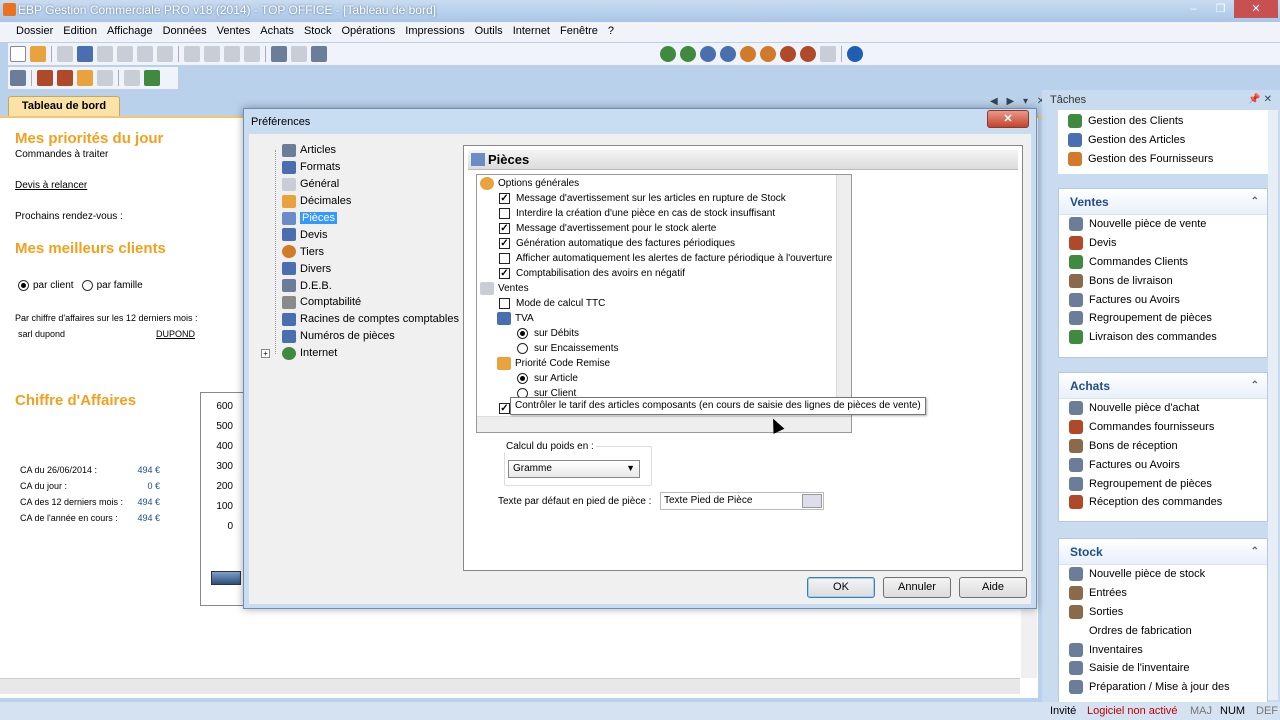 Image resolution: width=1280 pixels, height=720 pixels. What do you see at coordinates (361, 336) in the screenshot?
I see `tree-item-numeros: Numéros de pièces` at bounding box center [361, 336].